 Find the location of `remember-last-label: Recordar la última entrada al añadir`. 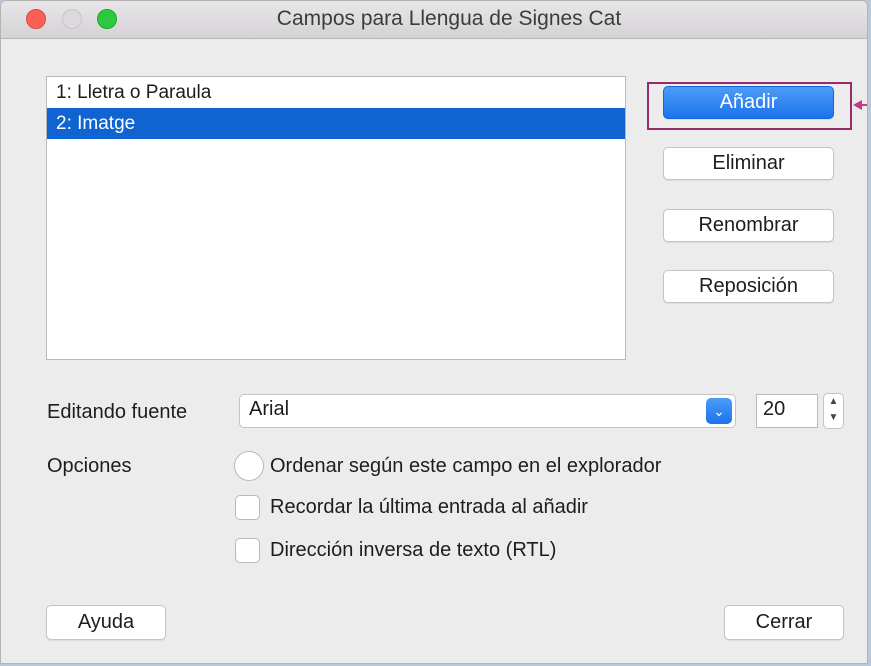

remember-last-label: Recordar la última entrada al añadir is located at coordinates (429, 507).